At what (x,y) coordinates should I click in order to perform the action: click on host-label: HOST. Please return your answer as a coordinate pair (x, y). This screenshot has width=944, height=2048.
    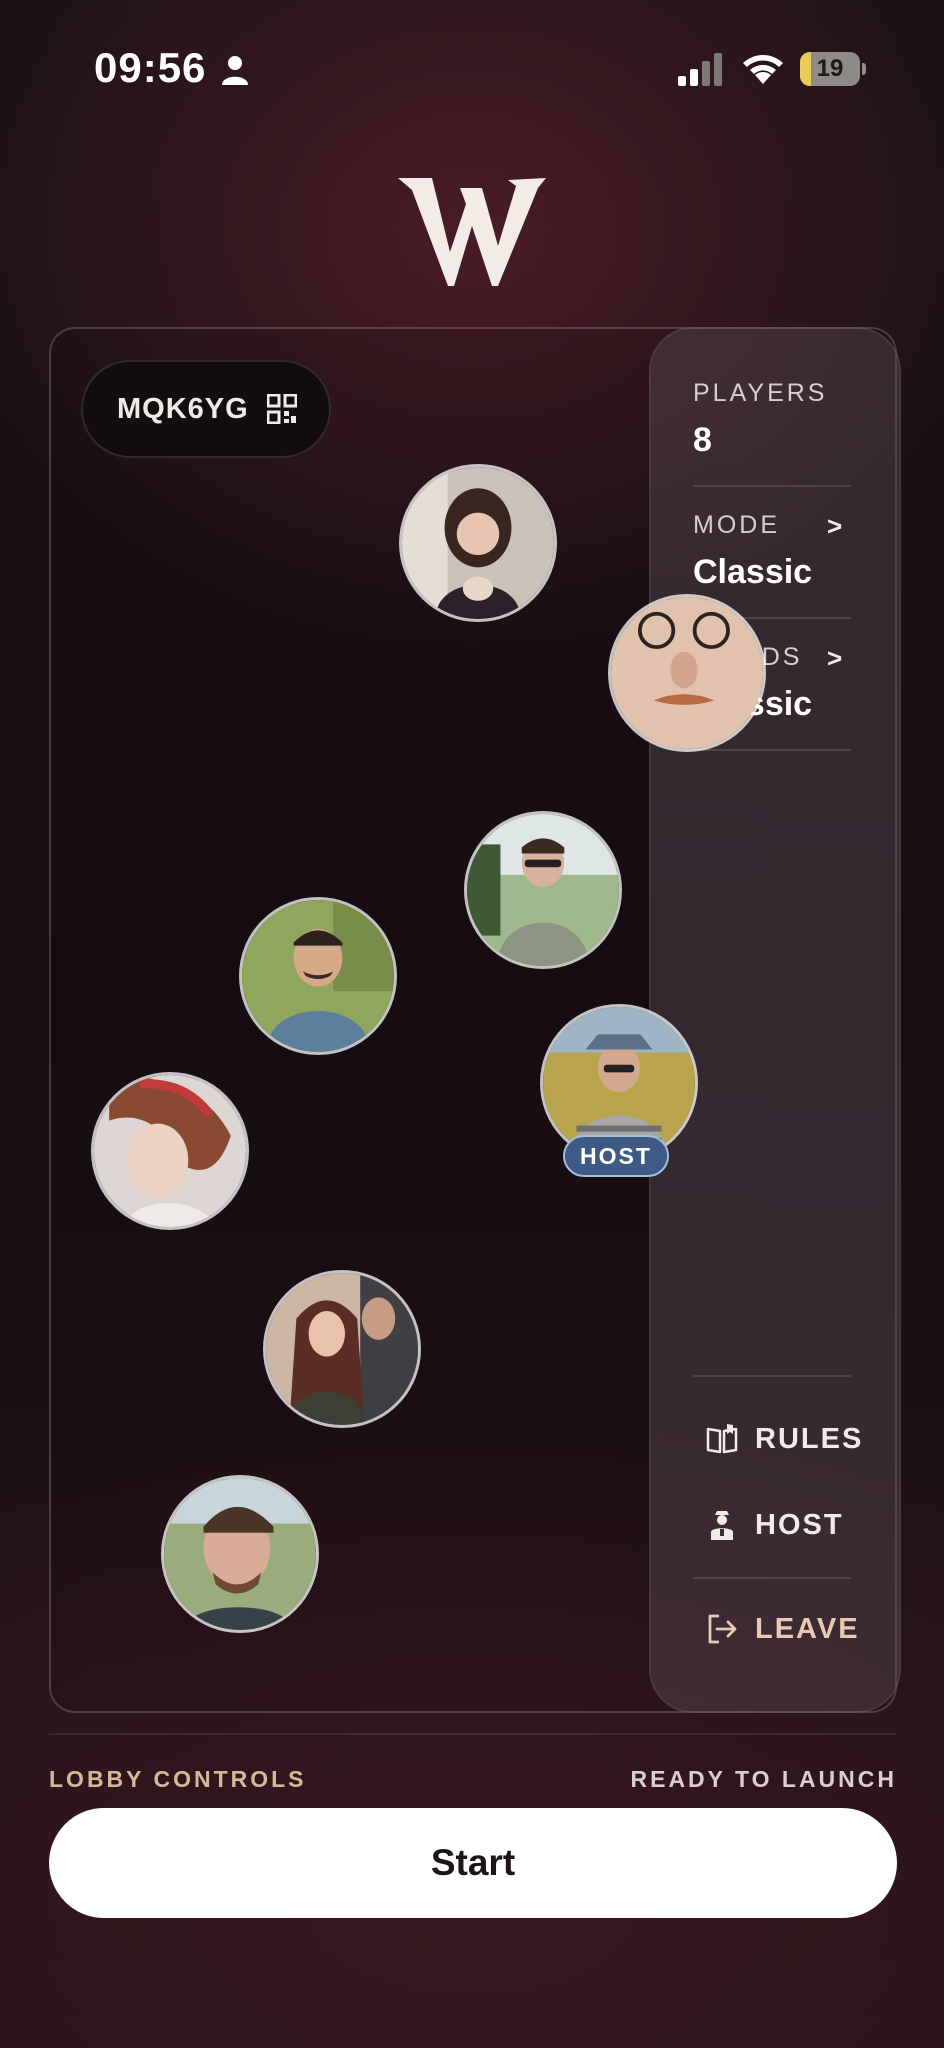
    Looking at the image, I should click on (799, 1524).